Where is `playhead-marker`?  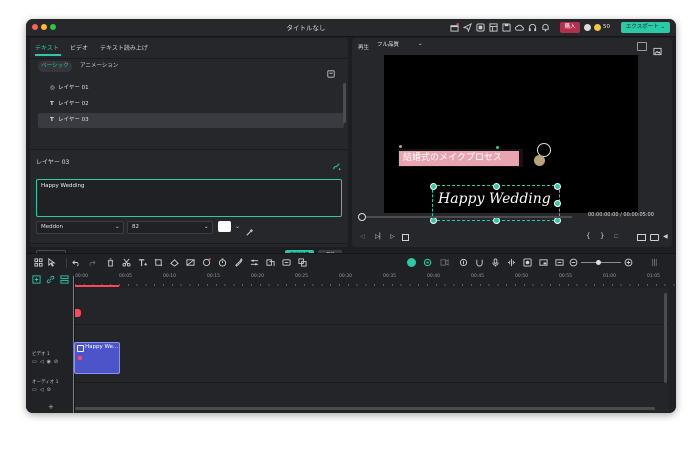
playhead-marker is located at coordinates (78, 313).